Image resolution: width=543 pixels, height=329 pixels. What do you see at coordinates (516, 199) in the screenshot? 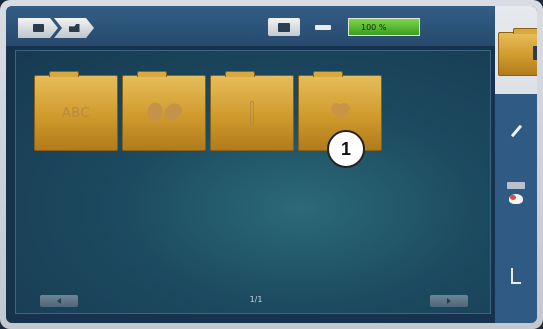
I see `color-palette-icon` at bounding box center [516, 199].